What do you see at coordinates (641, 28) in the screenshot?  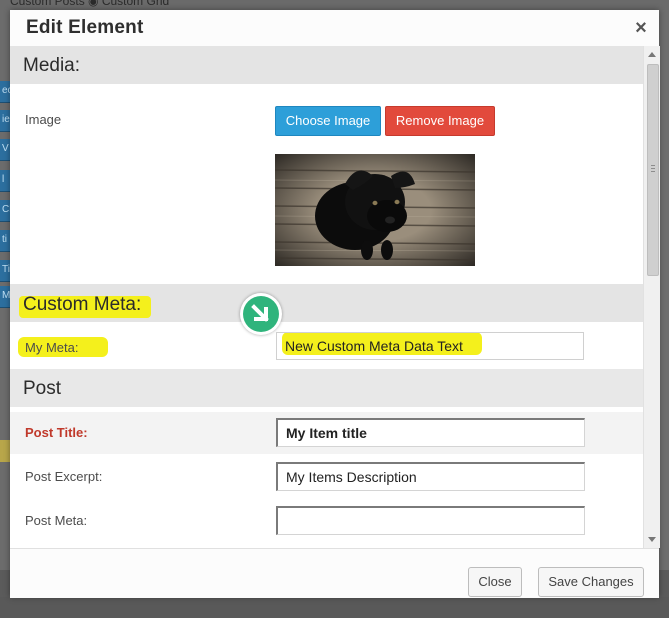 I see `close-icon: ×` at bounding box center [641, 28].